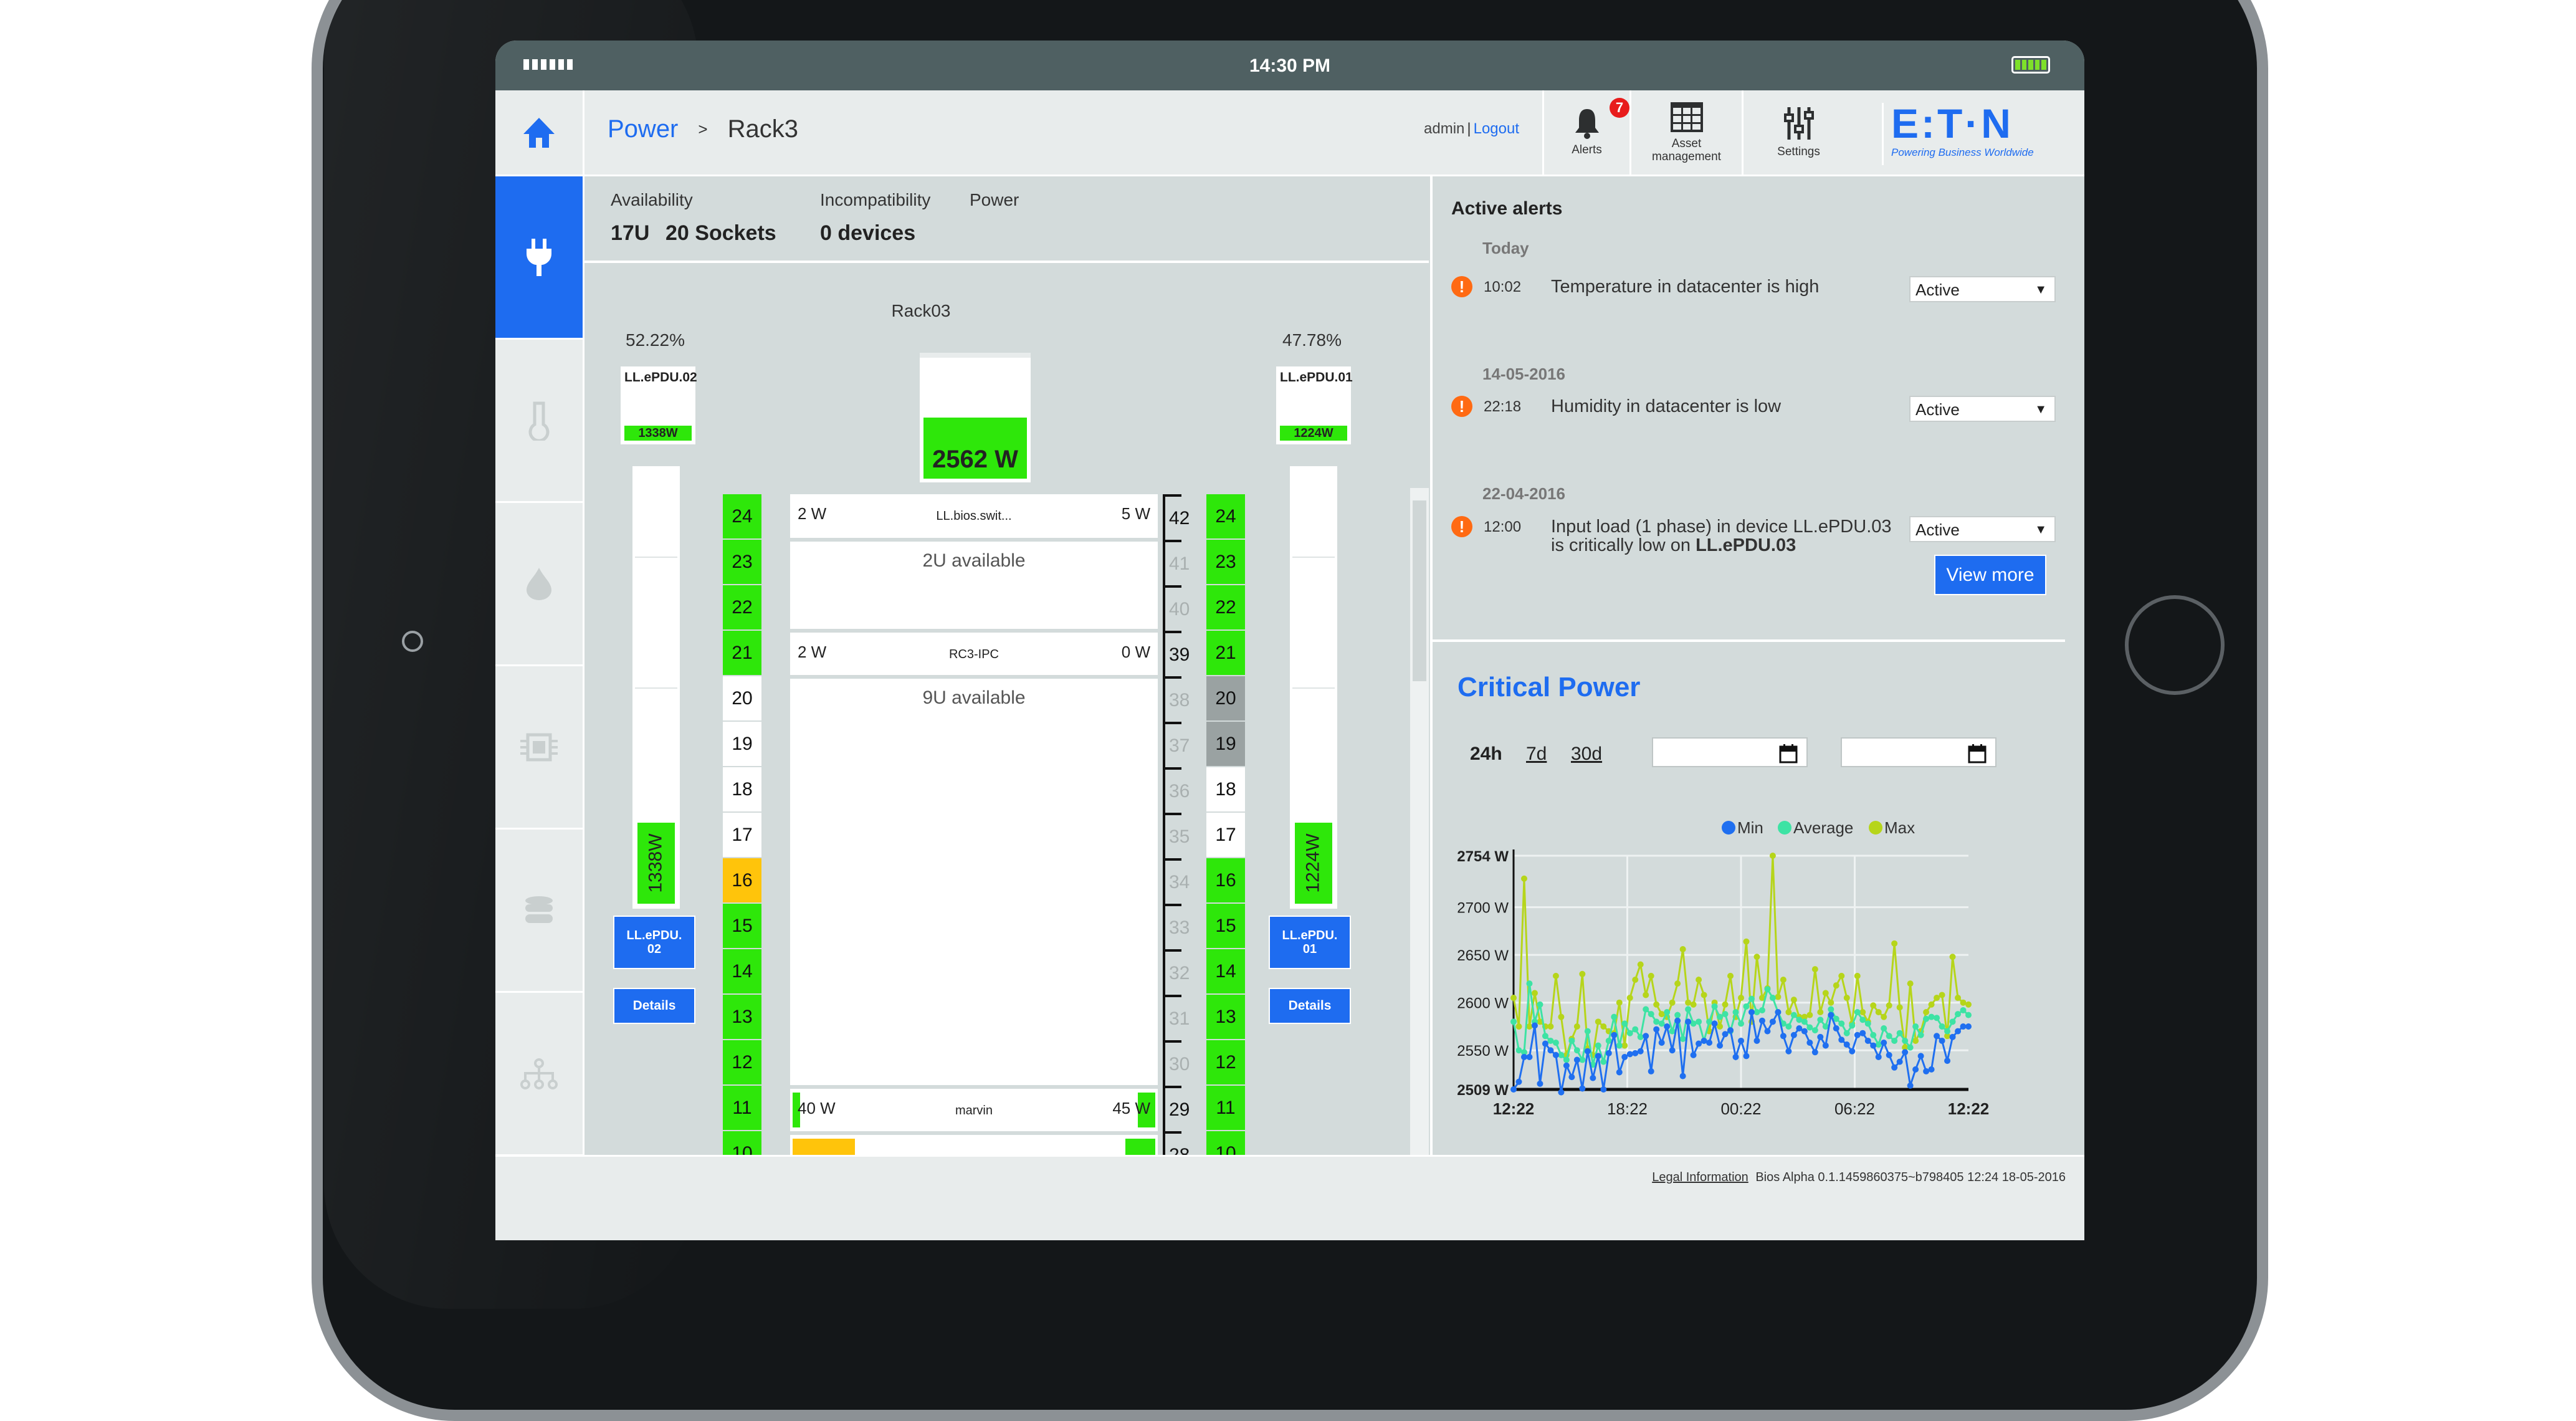 The image size is (2576, 1421). I want to click on x-tick-label: 18:22, so click(1628, 1108).